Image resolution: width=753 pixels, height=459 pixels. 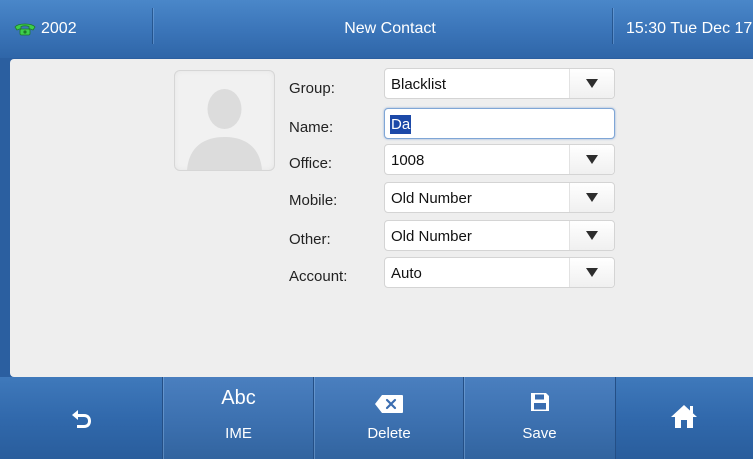 I want to click on name-input: Da, so click(x=499, y=123).